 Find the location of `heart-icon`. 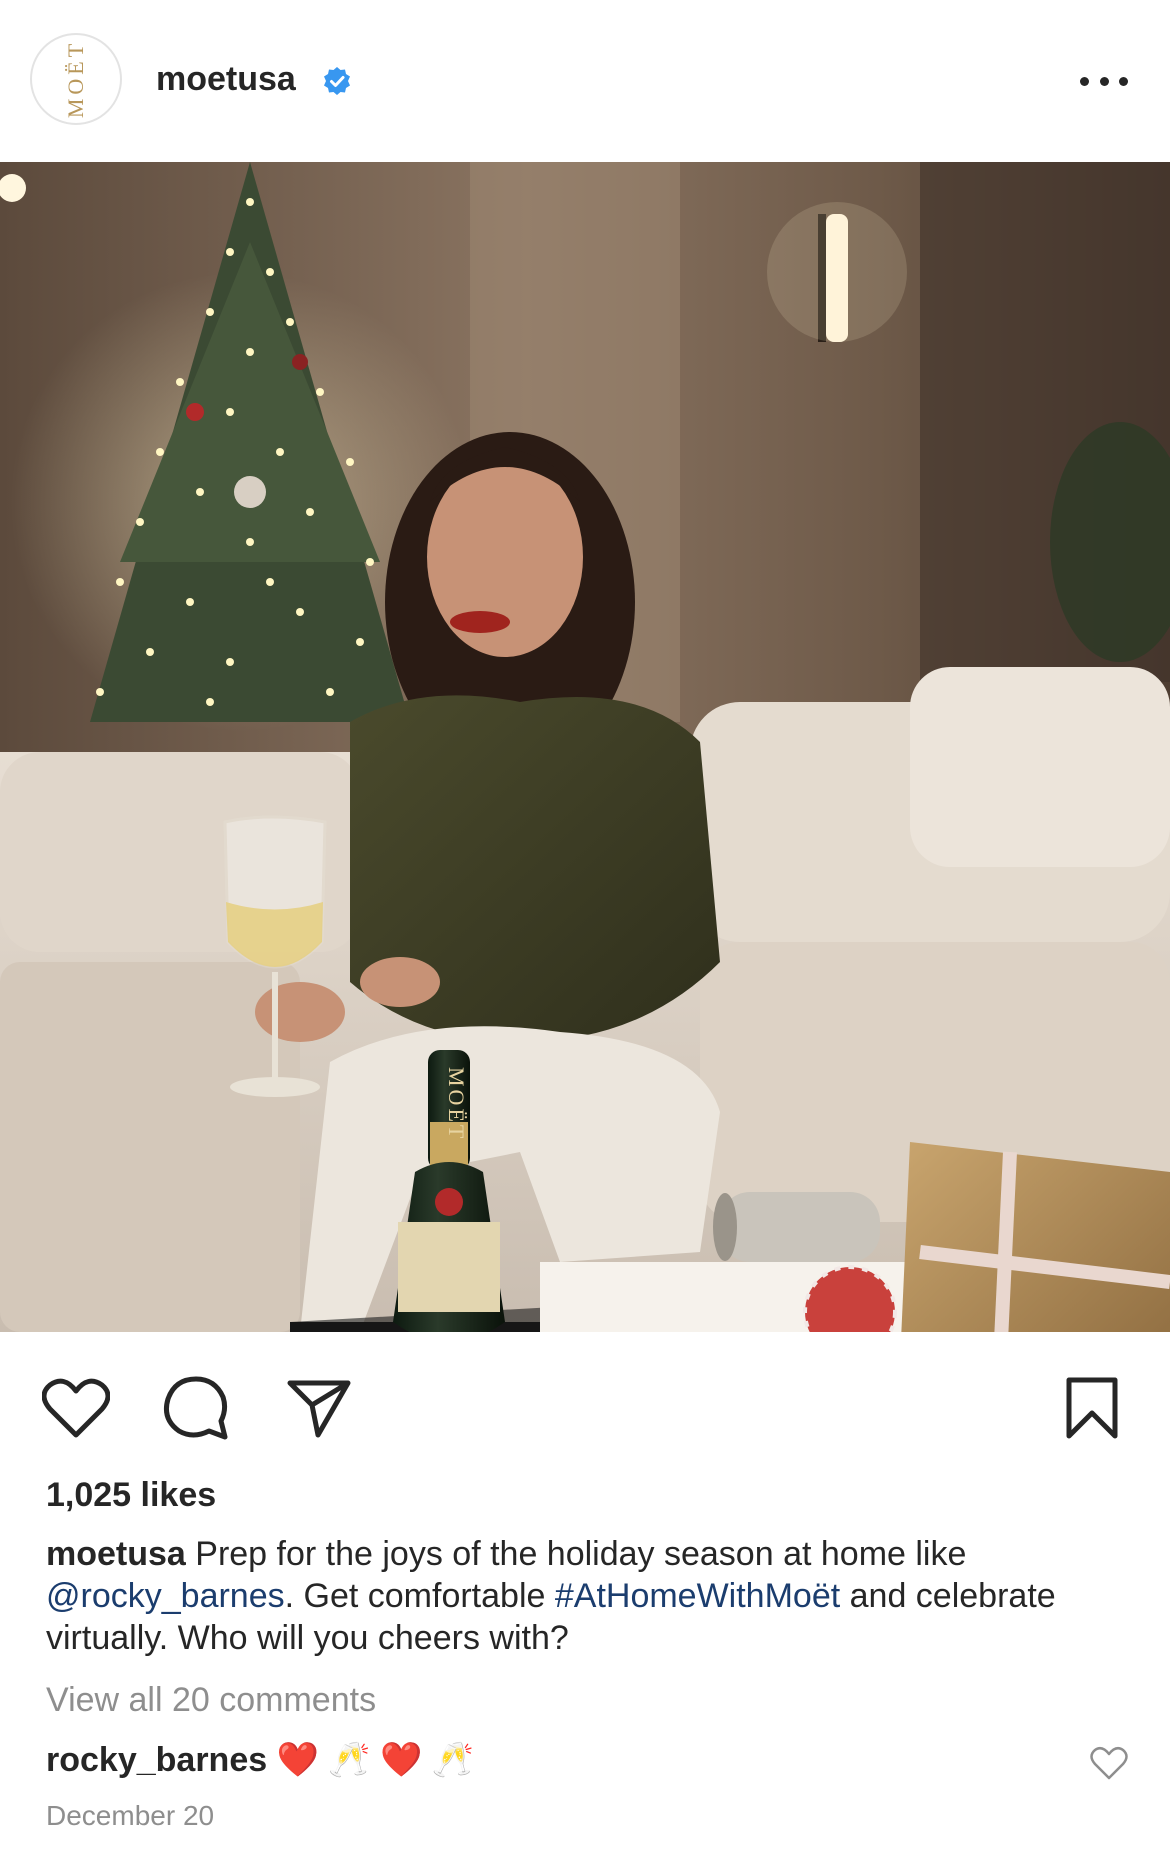

heart-icon is located at coordinates (76, 1408).